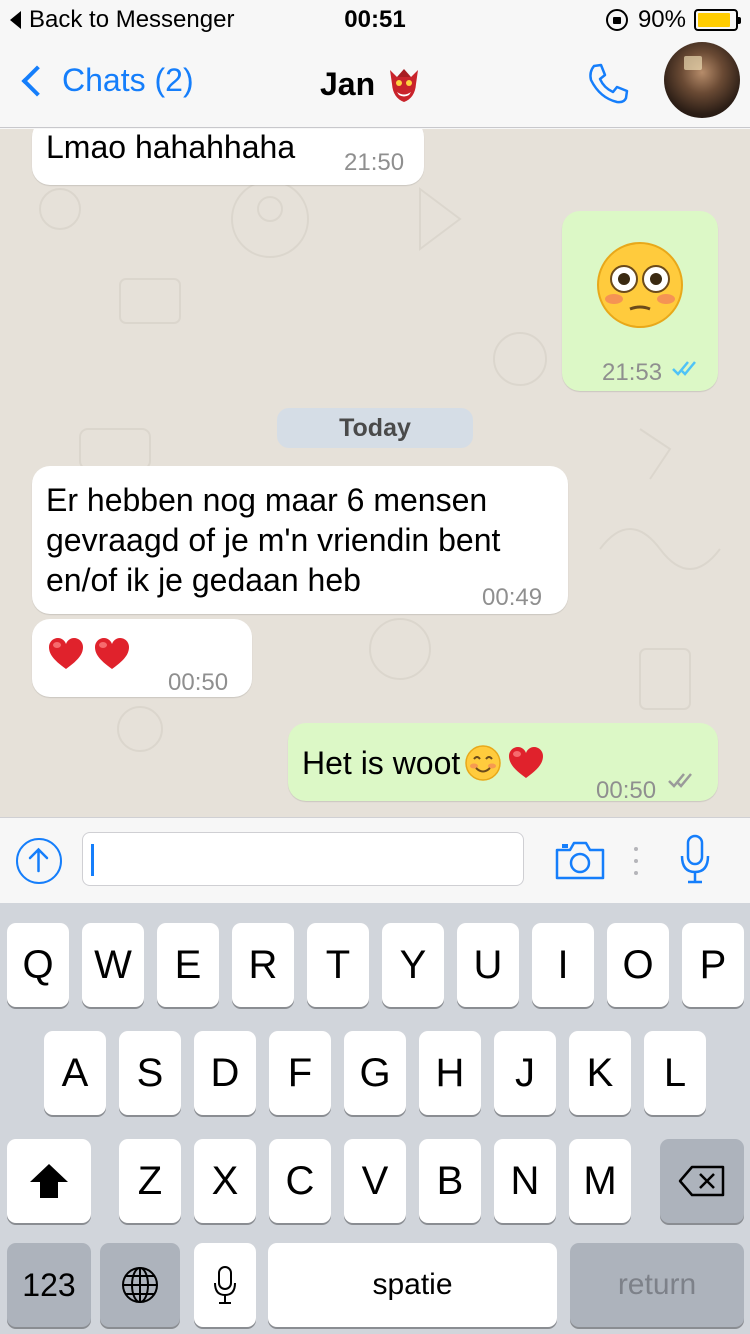 Image resolution: width=750 pixels, height=1334 pixels. I want to click on key-w: W, so click(113, 965).